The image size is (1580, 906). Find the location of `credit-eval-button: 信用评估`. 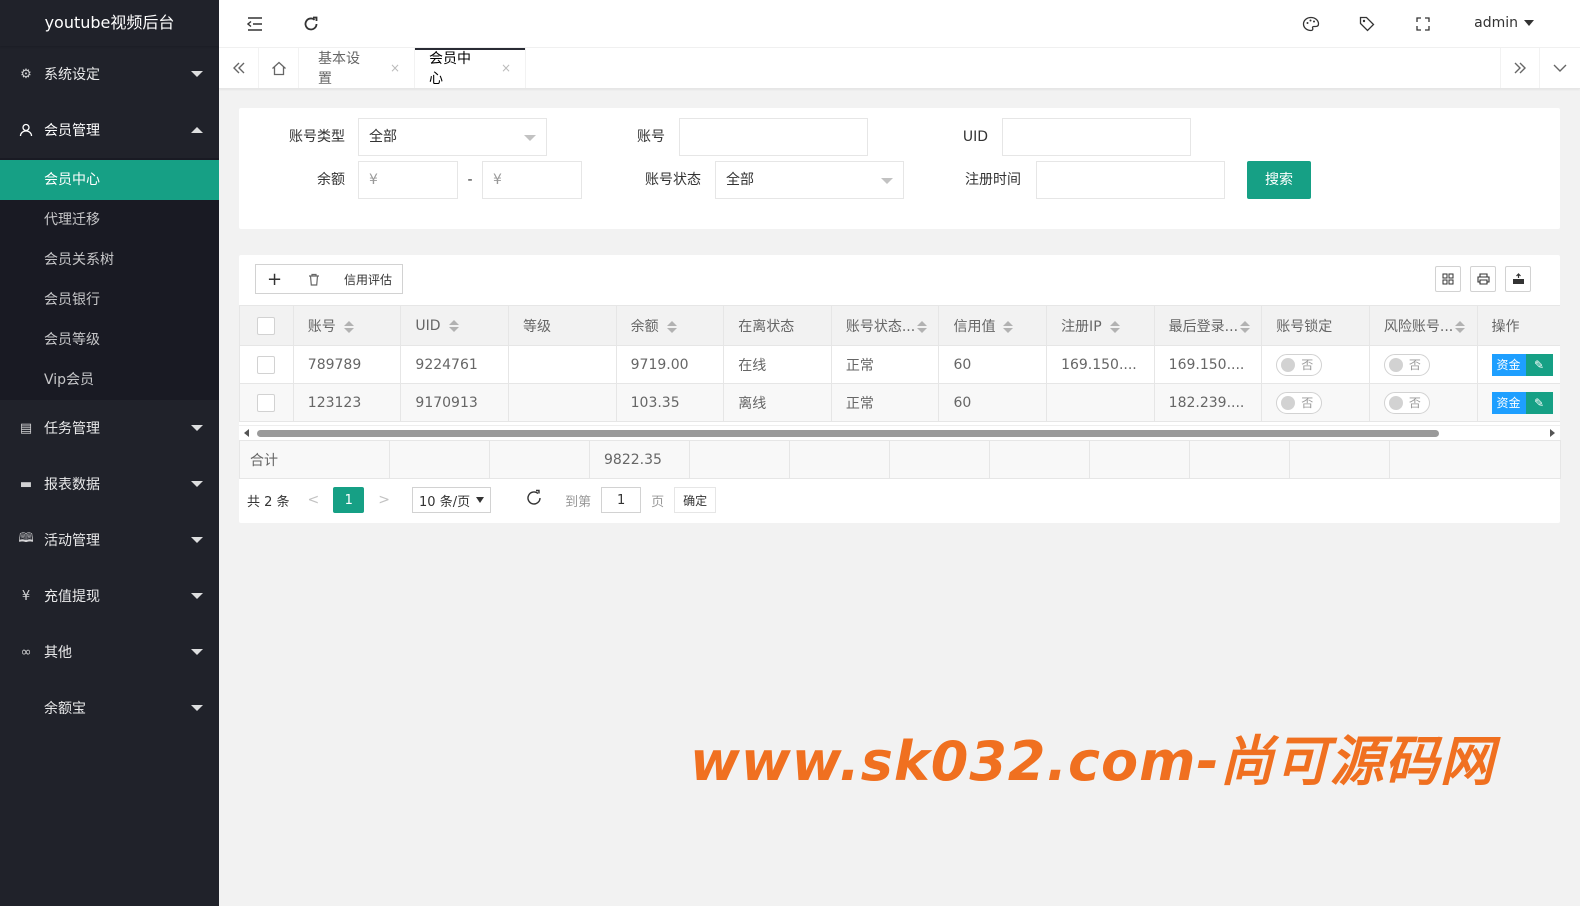

credit-eval-button: 信用评估 is located at coordinates (368, 279).